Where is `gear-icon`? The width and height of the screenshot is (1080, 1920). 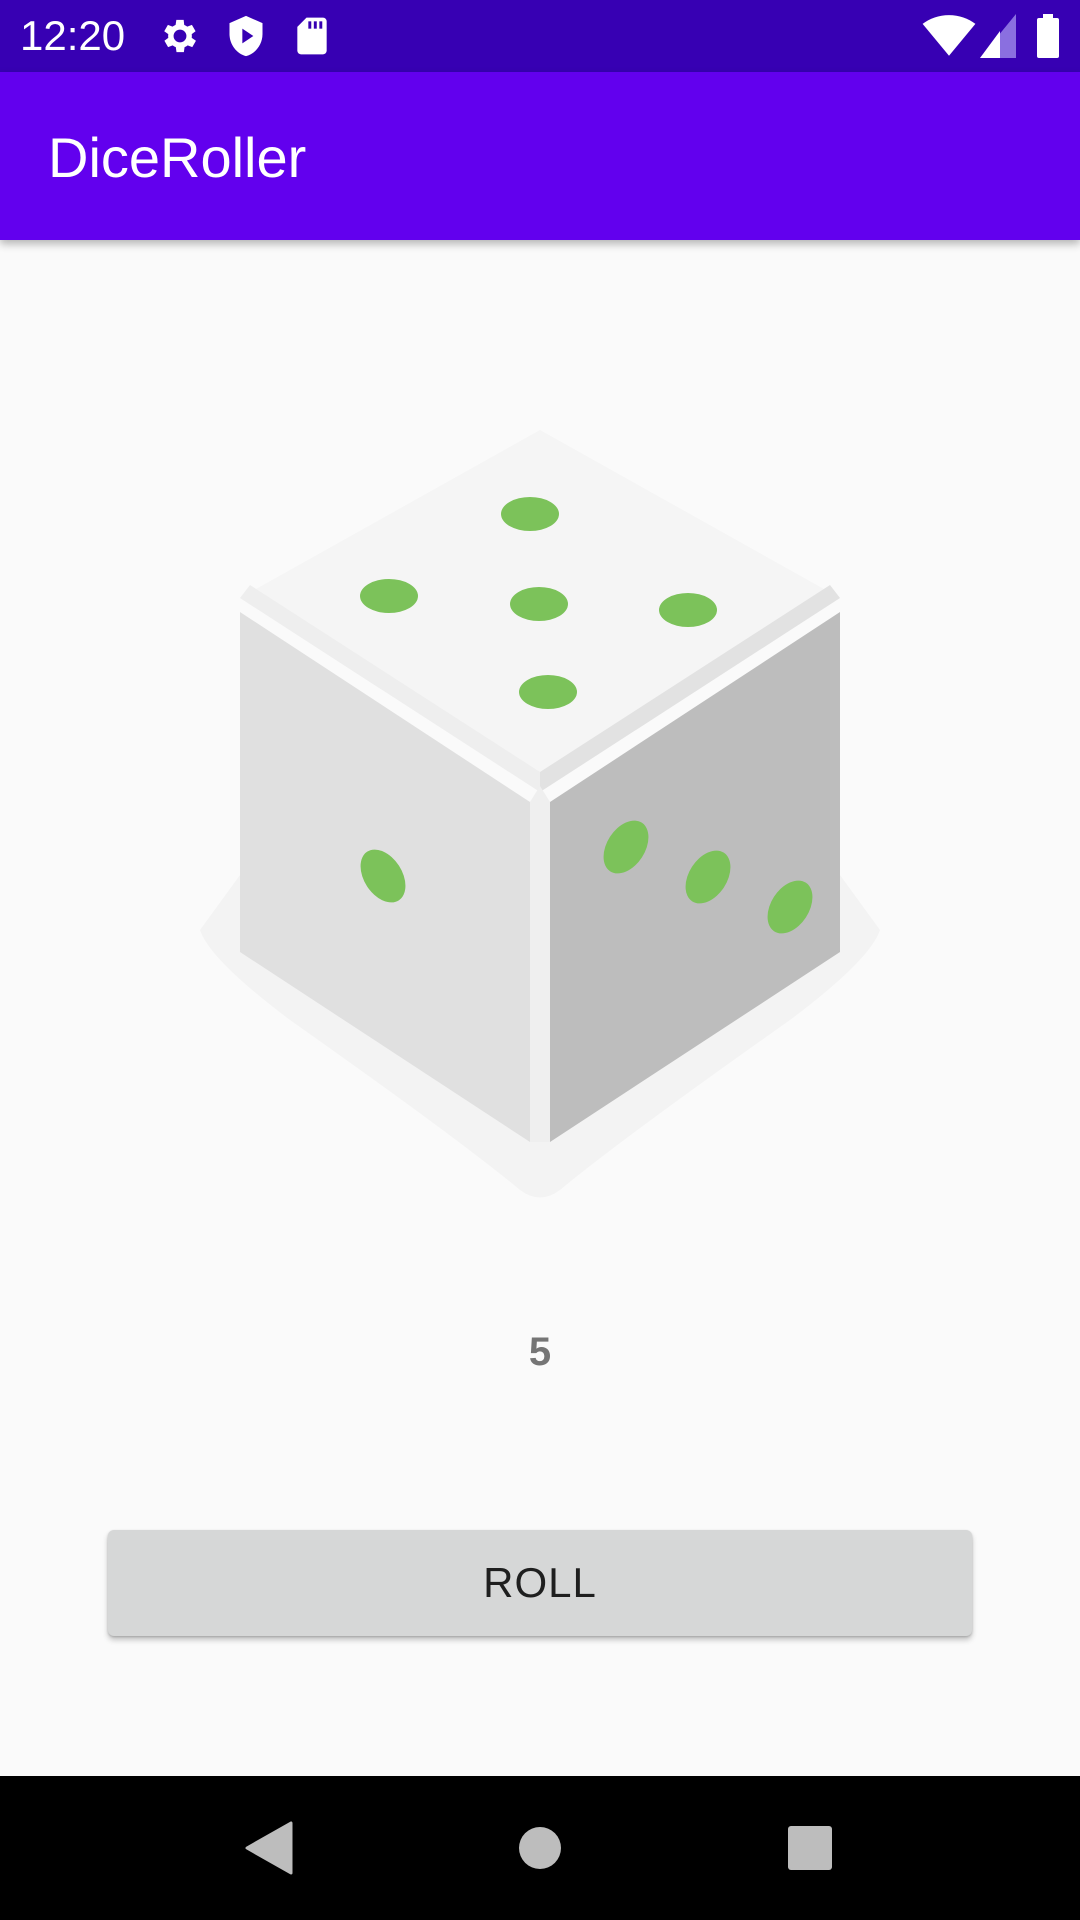
gear-icon is located at coordinates (180, 36).